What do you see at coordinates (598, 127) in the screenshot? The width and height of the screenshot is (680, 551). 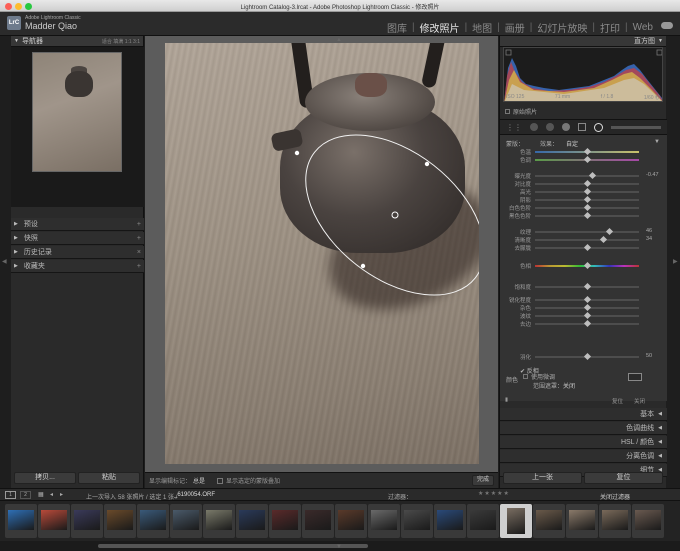 I see `radial-filter-icon` at bounding box center [598, 127].